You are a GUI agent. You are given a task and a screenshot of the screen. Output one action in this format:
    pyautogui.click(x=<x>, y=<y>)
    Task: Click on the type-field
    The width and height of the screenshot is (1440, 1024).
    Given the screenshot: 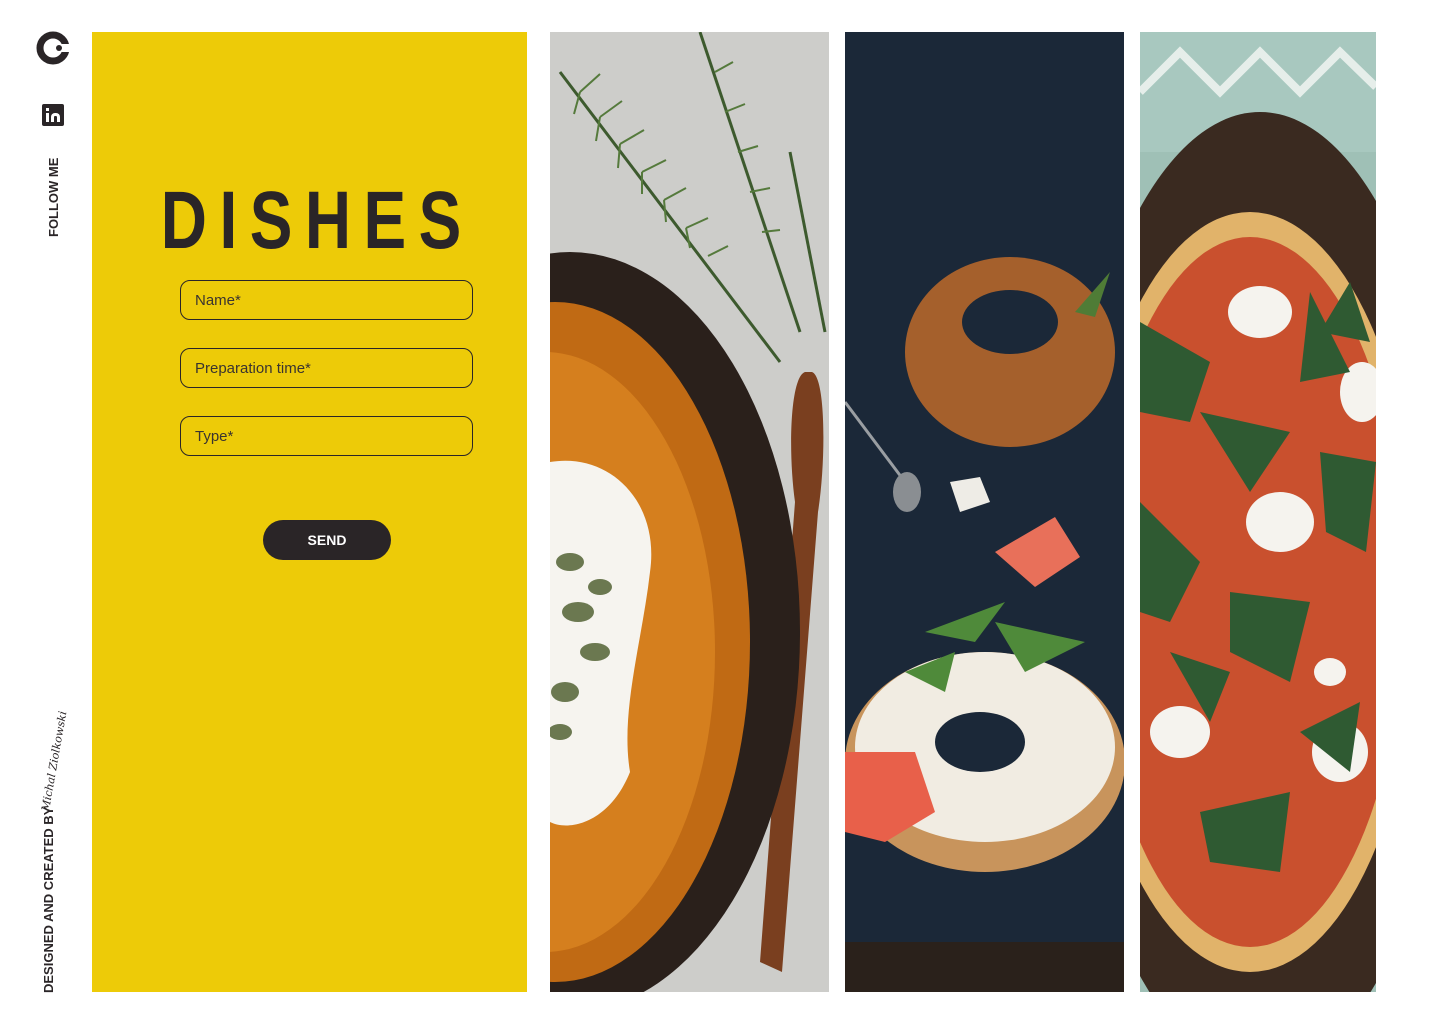 What is the action you would take?
    pyautogui.click(x=326, y=436)
    